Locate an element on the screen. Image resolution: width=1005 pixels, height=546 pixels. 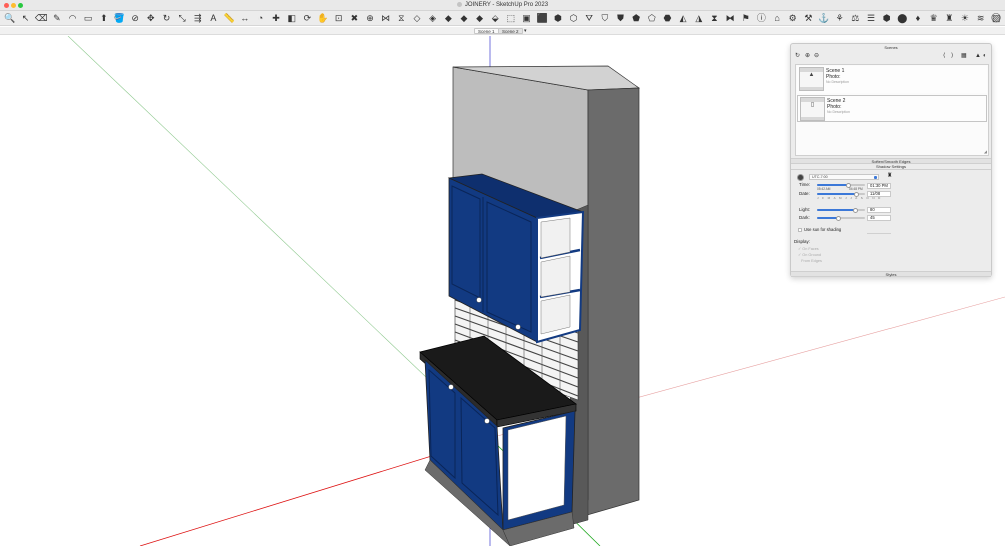
iso-view-icon: ⬙ is located at coordinates (495, 18).